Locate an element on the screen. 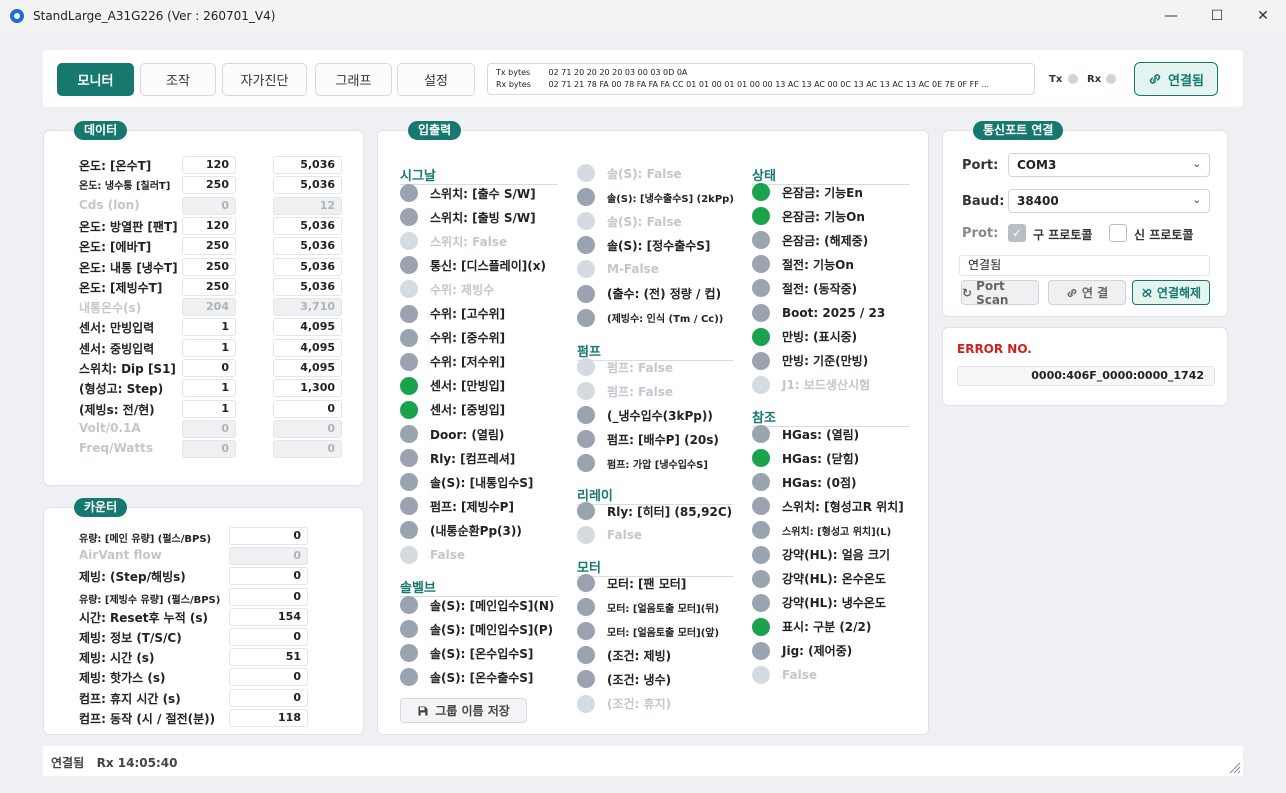 The image size is (1286, 793). io-indicator: 솔(S): [정수출수S] is located at coordinates (643, 245).